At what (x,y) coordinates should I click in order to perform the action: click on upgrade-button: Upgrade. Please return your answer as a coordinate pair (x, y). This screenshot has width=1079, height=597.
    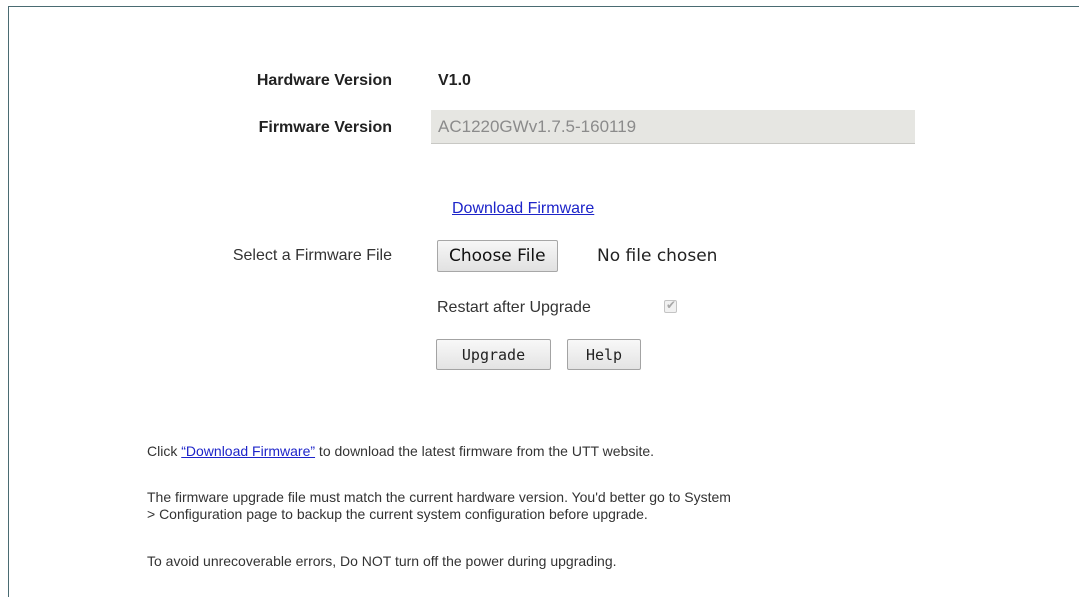
    Looking at the image, I should click on (493, 354).